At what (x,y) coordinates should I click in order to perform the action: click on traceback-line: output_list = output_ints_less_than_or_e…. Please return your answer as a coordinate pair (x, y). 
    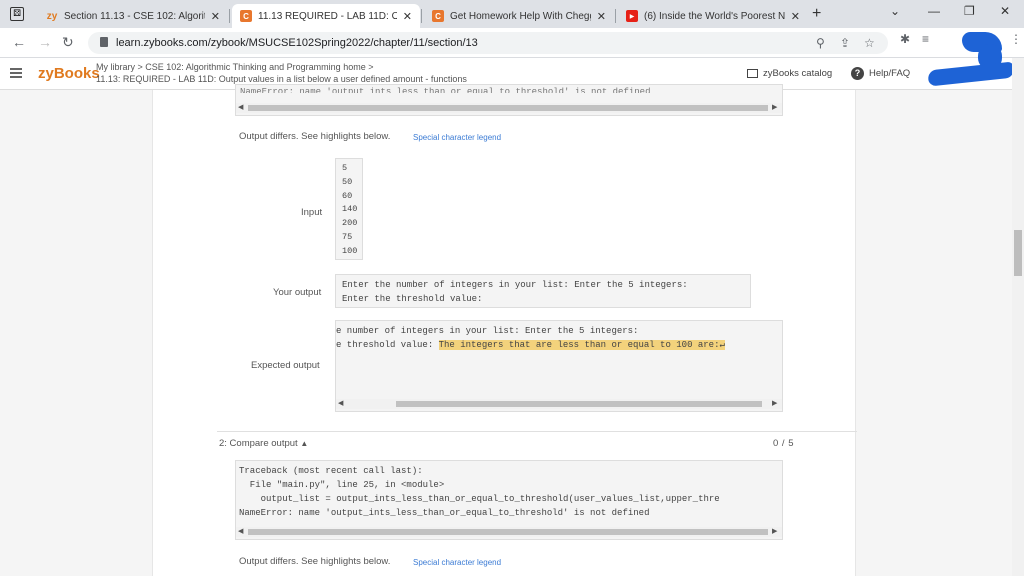
    Looking at the image, I should click on (479, 499).